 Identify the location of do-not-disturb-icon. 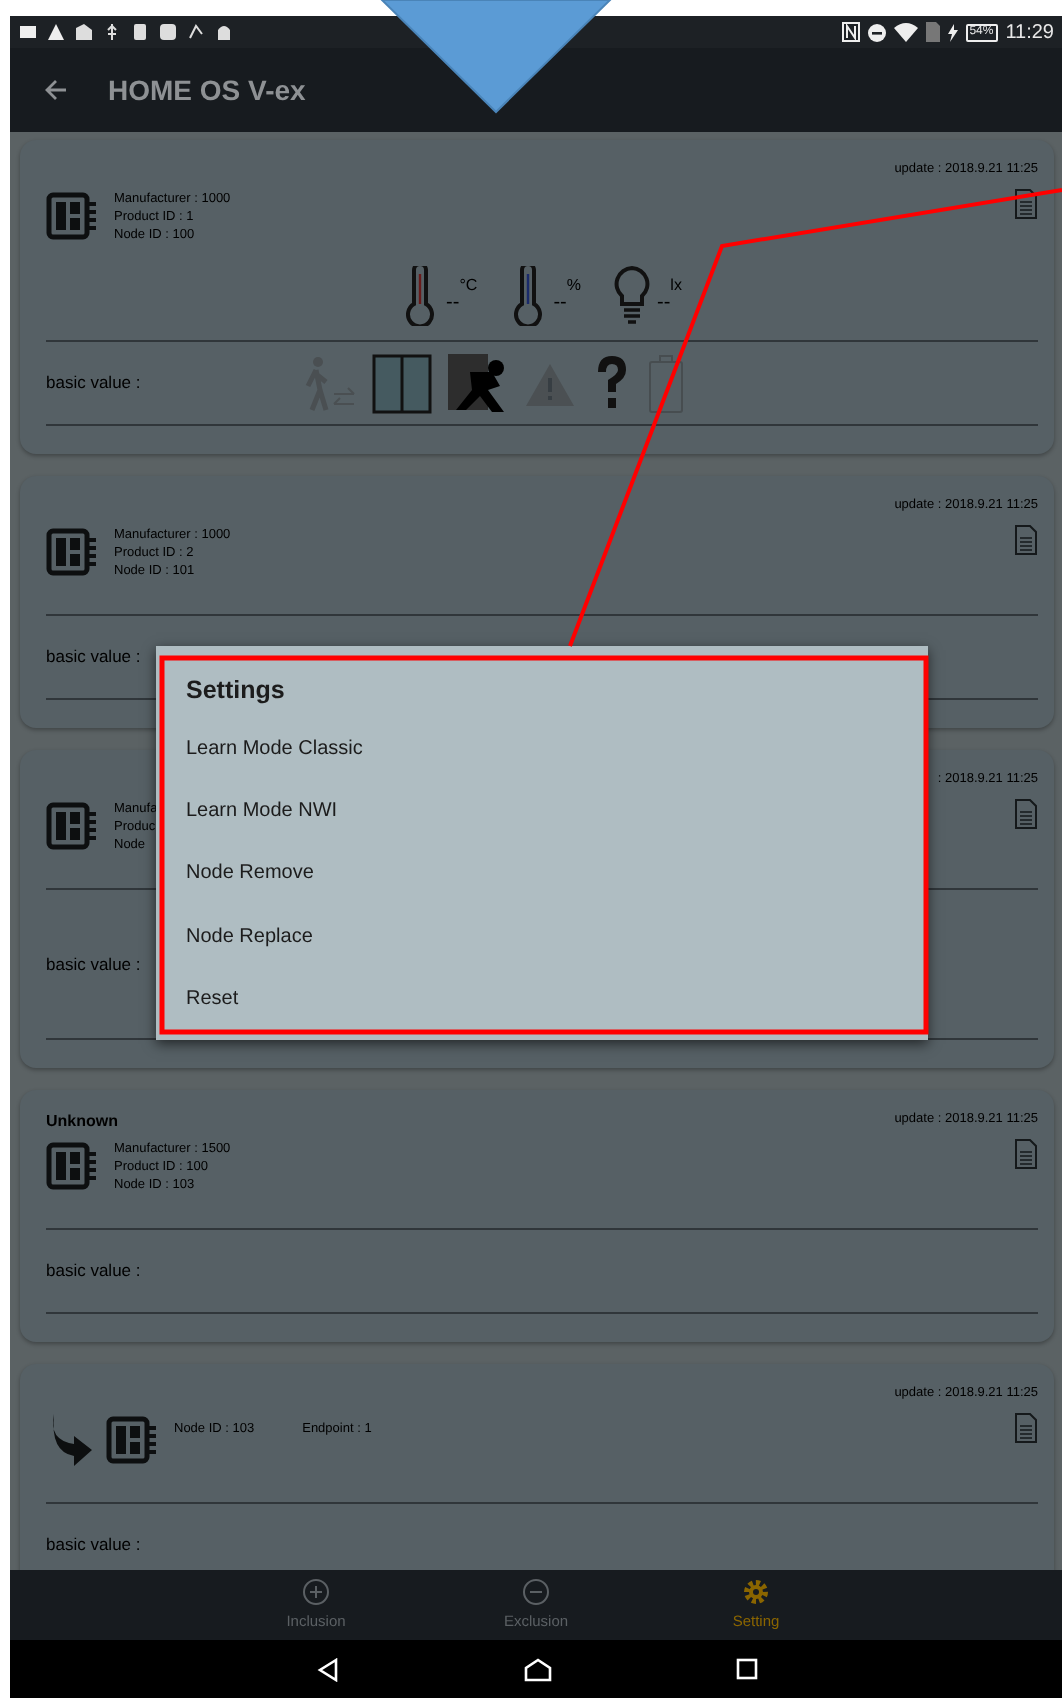
(876, 32).